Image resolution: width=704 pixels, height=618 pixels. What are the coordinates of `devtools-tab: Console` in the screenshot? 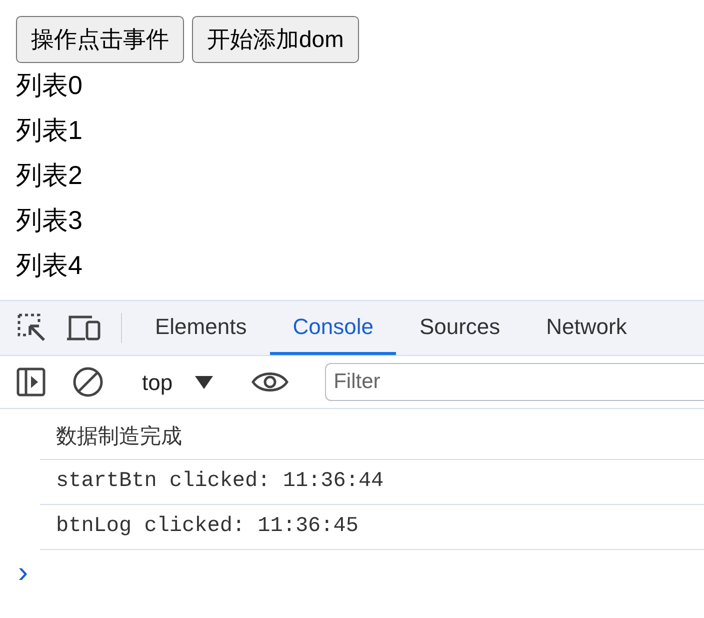 It's located at (333, 328).